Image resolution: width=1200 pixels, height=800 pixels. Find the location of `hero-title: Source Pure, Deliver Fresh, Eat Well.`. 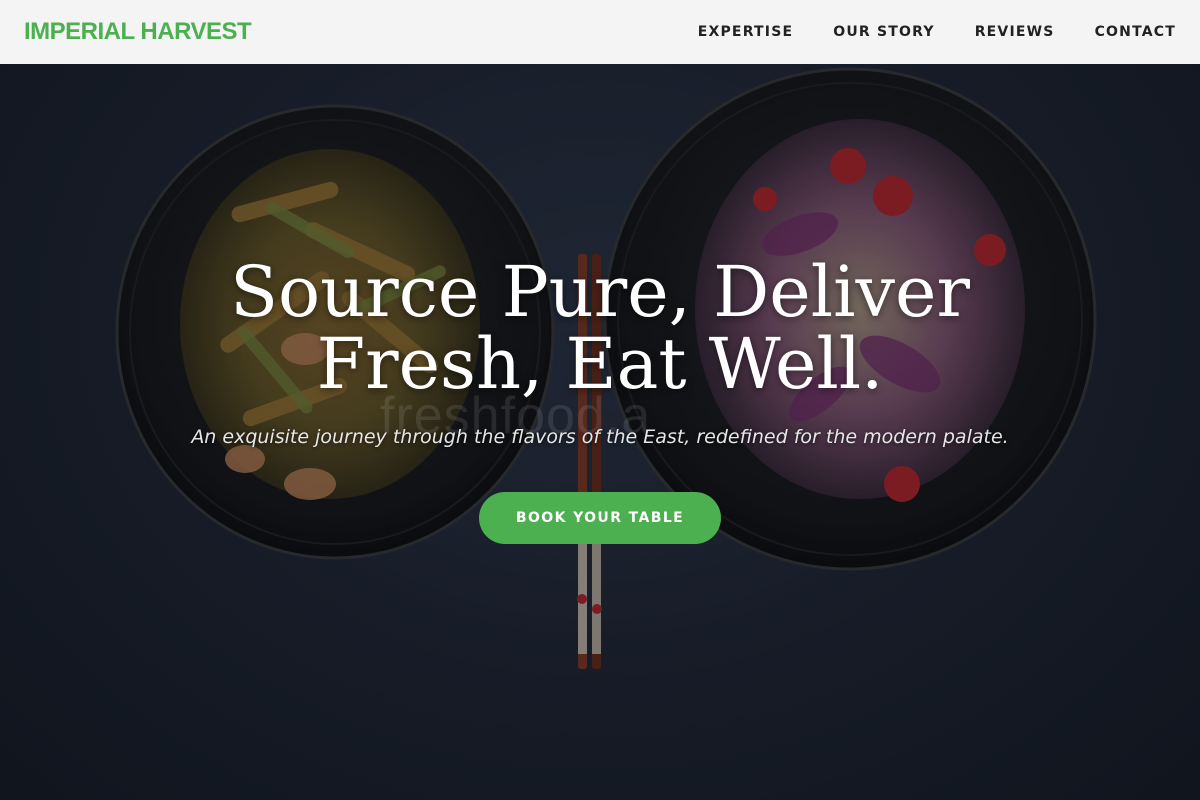

hero-title: Source Pure, Deliver Fresh, Eat Well. is located at coordinates (600, 328).